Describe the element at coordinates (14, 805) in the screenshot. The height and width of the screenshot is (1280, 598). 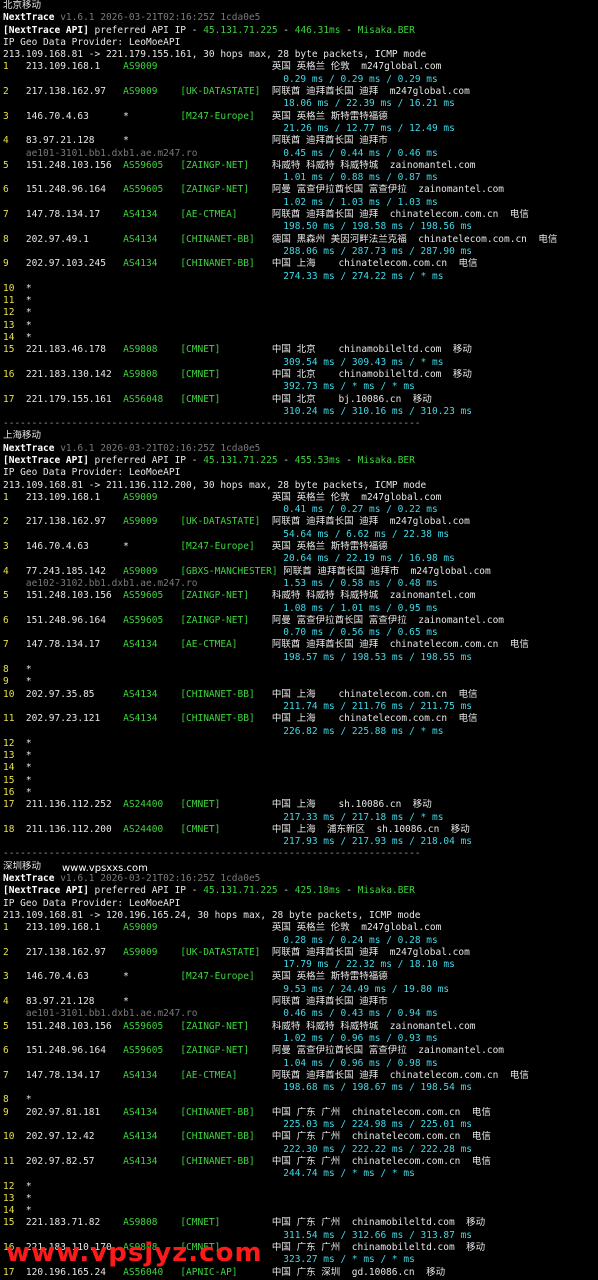
I see `terminal-segment: 17` at that location.